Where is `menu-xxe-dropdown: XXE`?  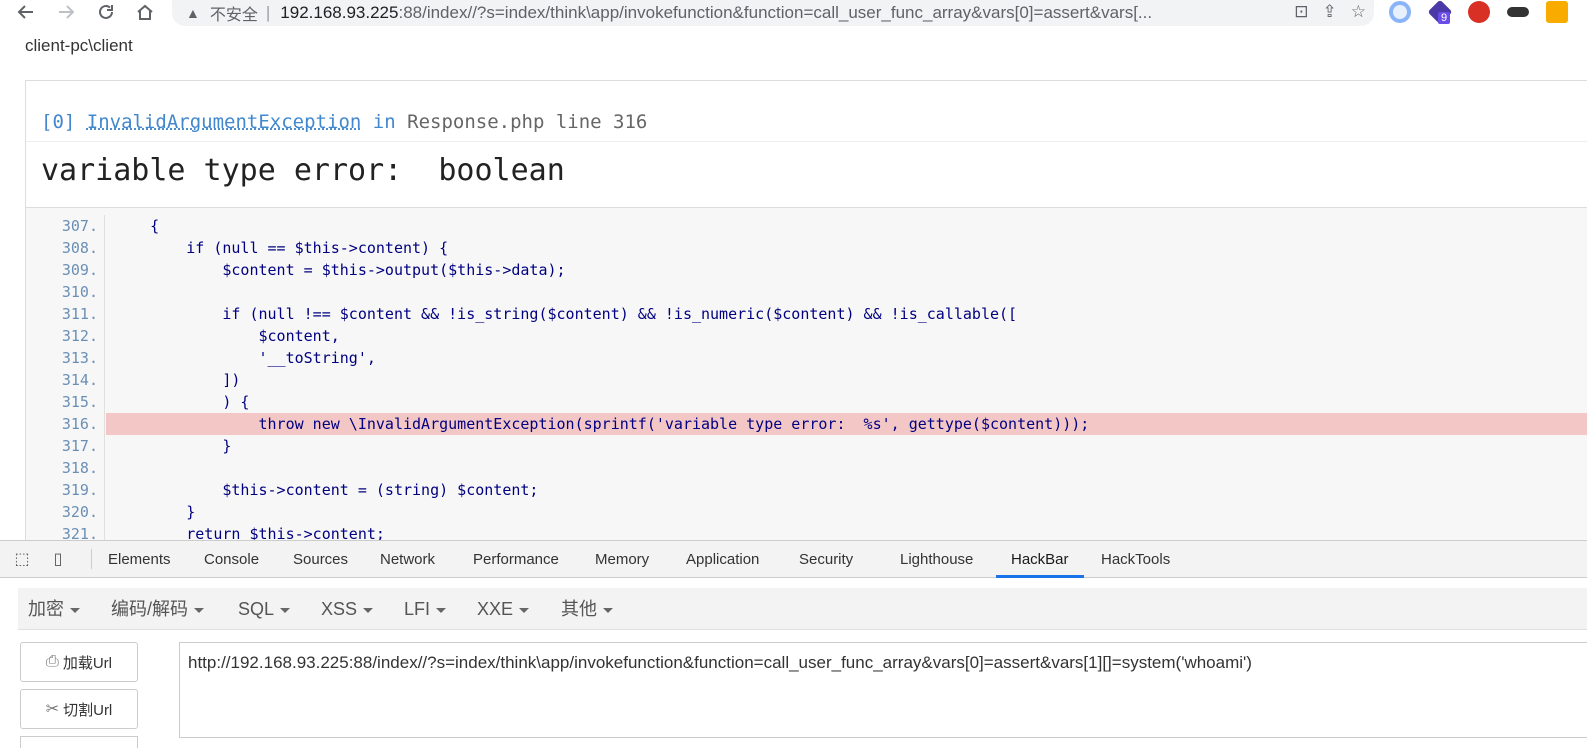
menu-xxe-dropdown: XXE is located at coordinates (503, 609).